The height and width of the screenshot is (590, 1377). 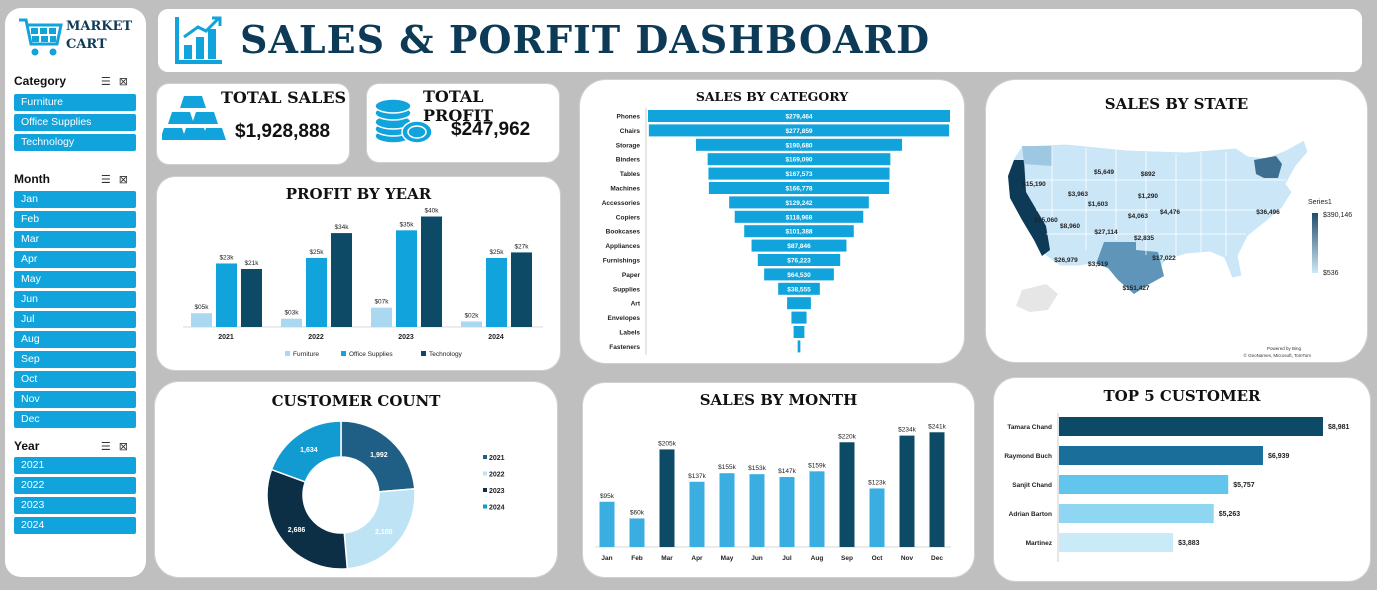 I want to click on slicer-item-jul: Jul, so click(x=75, y=319).